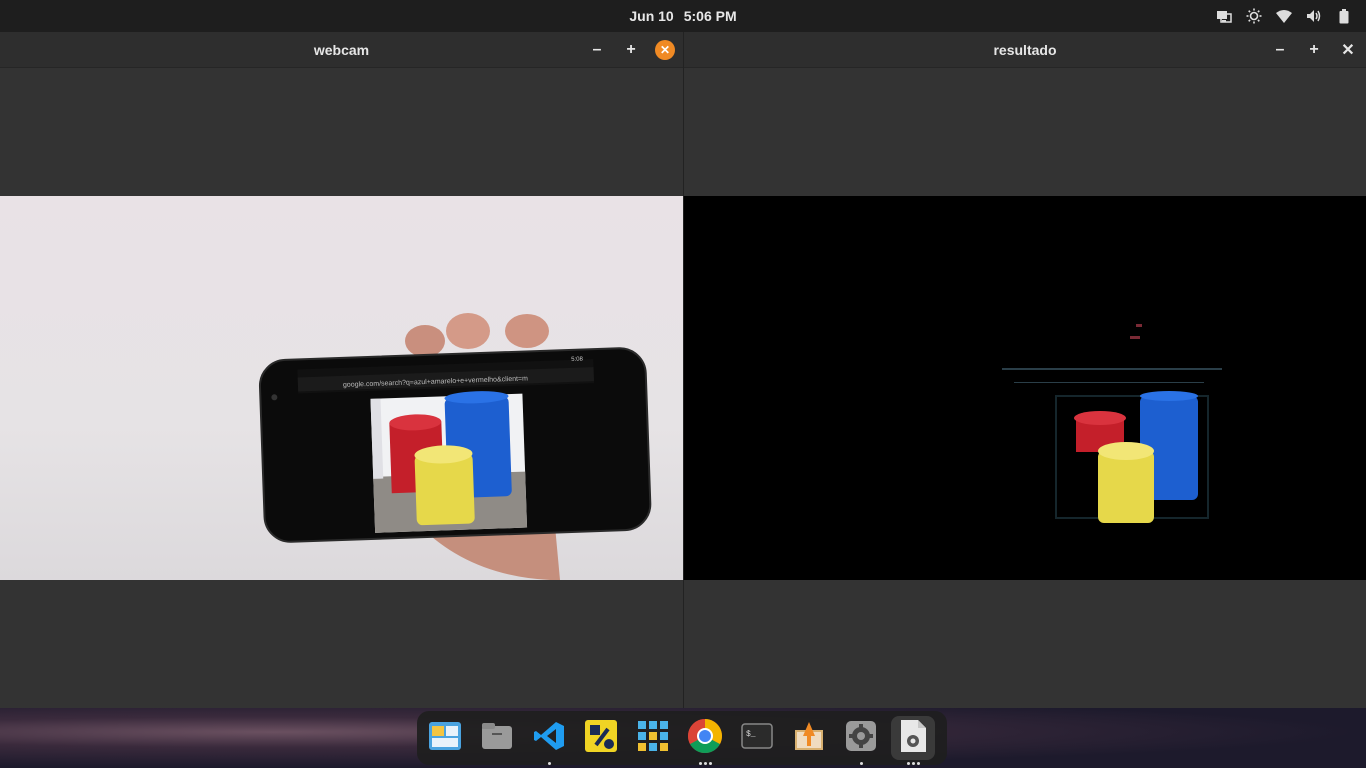  I want to click on chrome-icon, so click(705, 738).